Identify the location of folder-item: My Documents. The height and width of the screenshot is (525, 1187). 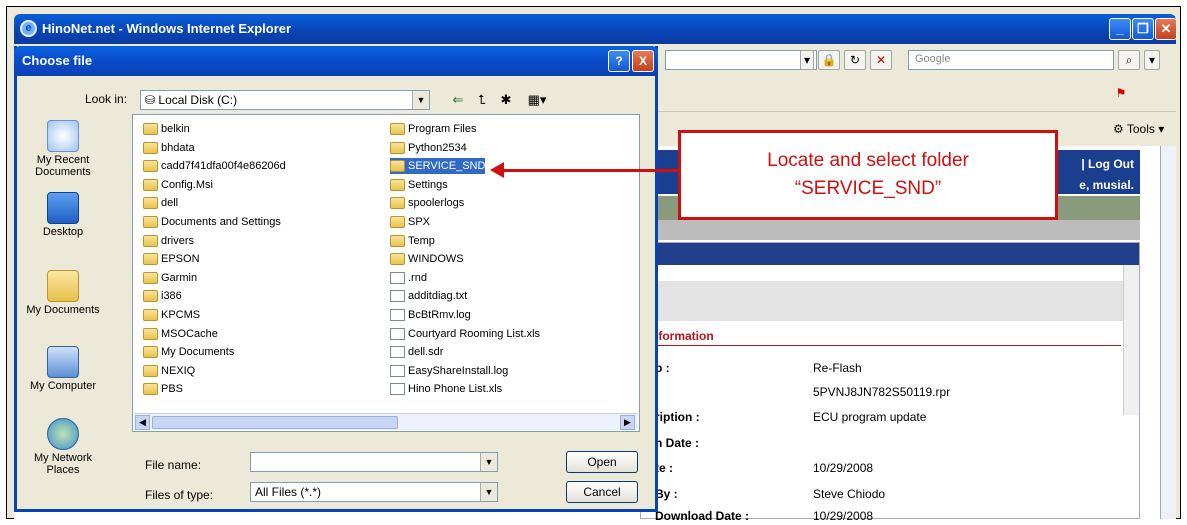
(188, 352).